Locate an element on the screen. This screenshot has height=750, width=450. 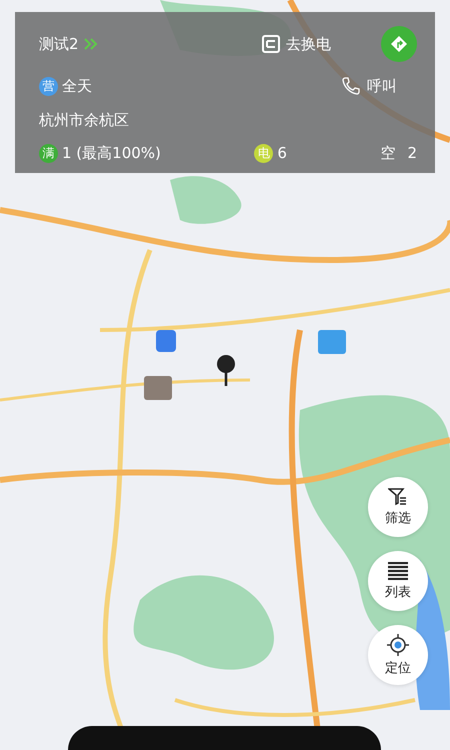
stat-value: 6 is located at coordinates (282, 153).